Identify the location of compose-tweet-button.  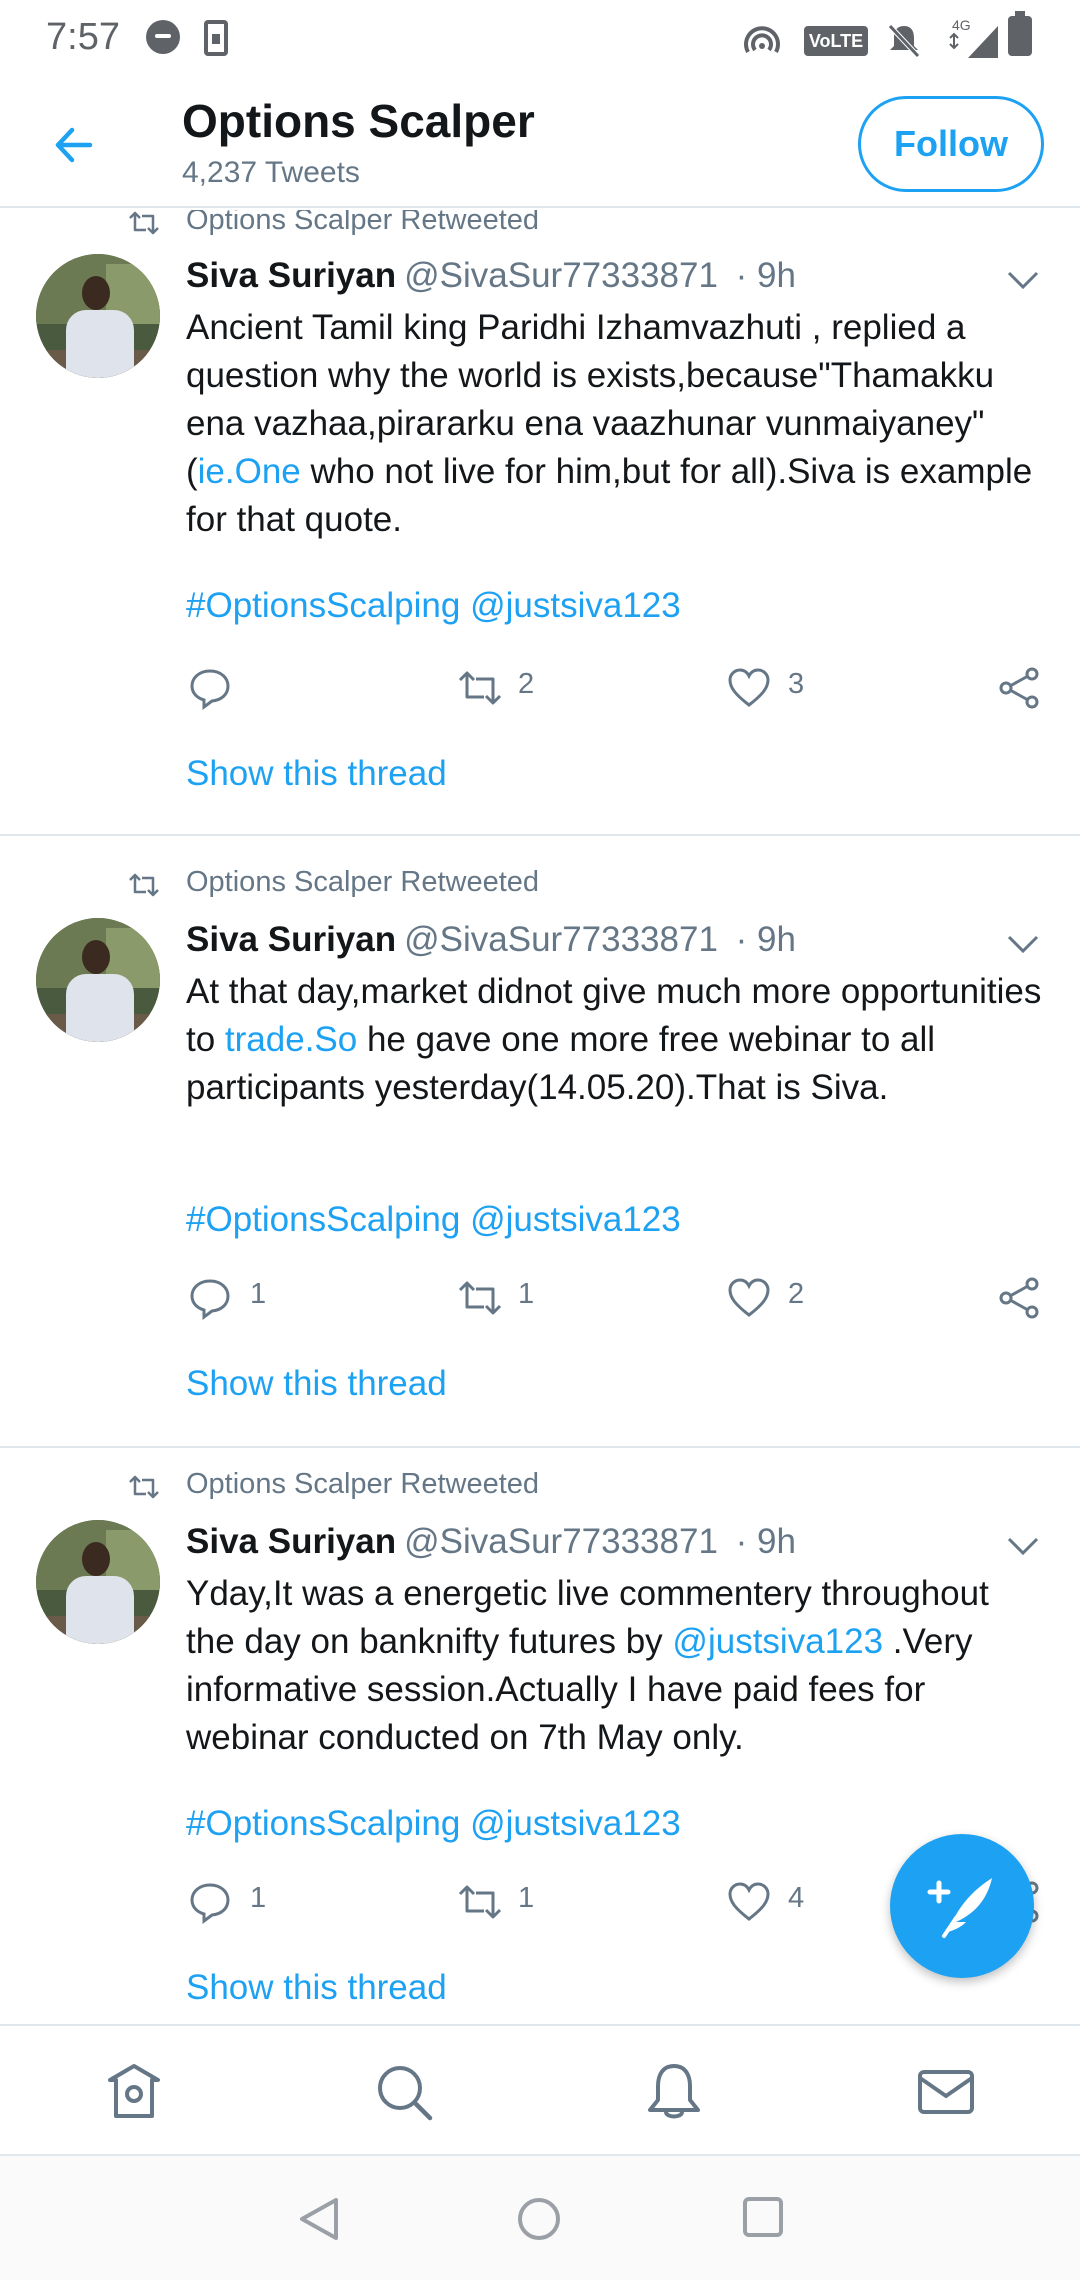
(962, 1906).